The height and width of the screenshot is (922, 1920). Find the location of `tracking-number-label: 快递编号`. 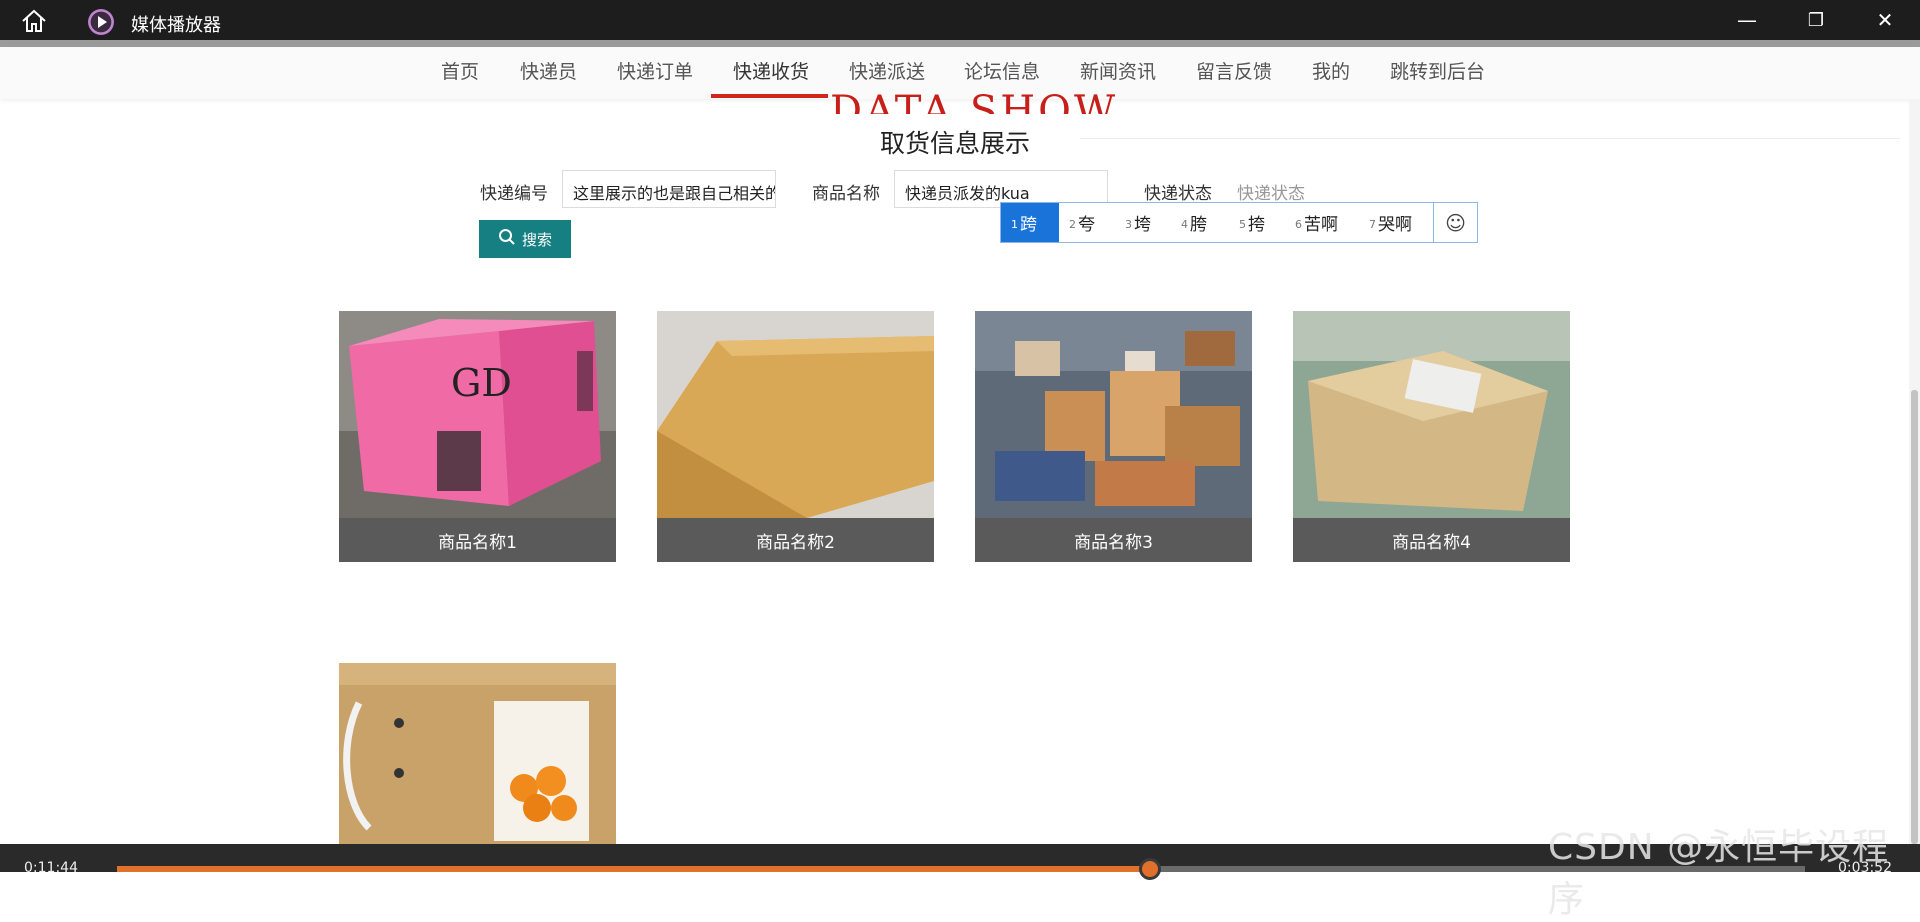

tracking-number-label: 快递编号 is located at coordinates (514, 194).